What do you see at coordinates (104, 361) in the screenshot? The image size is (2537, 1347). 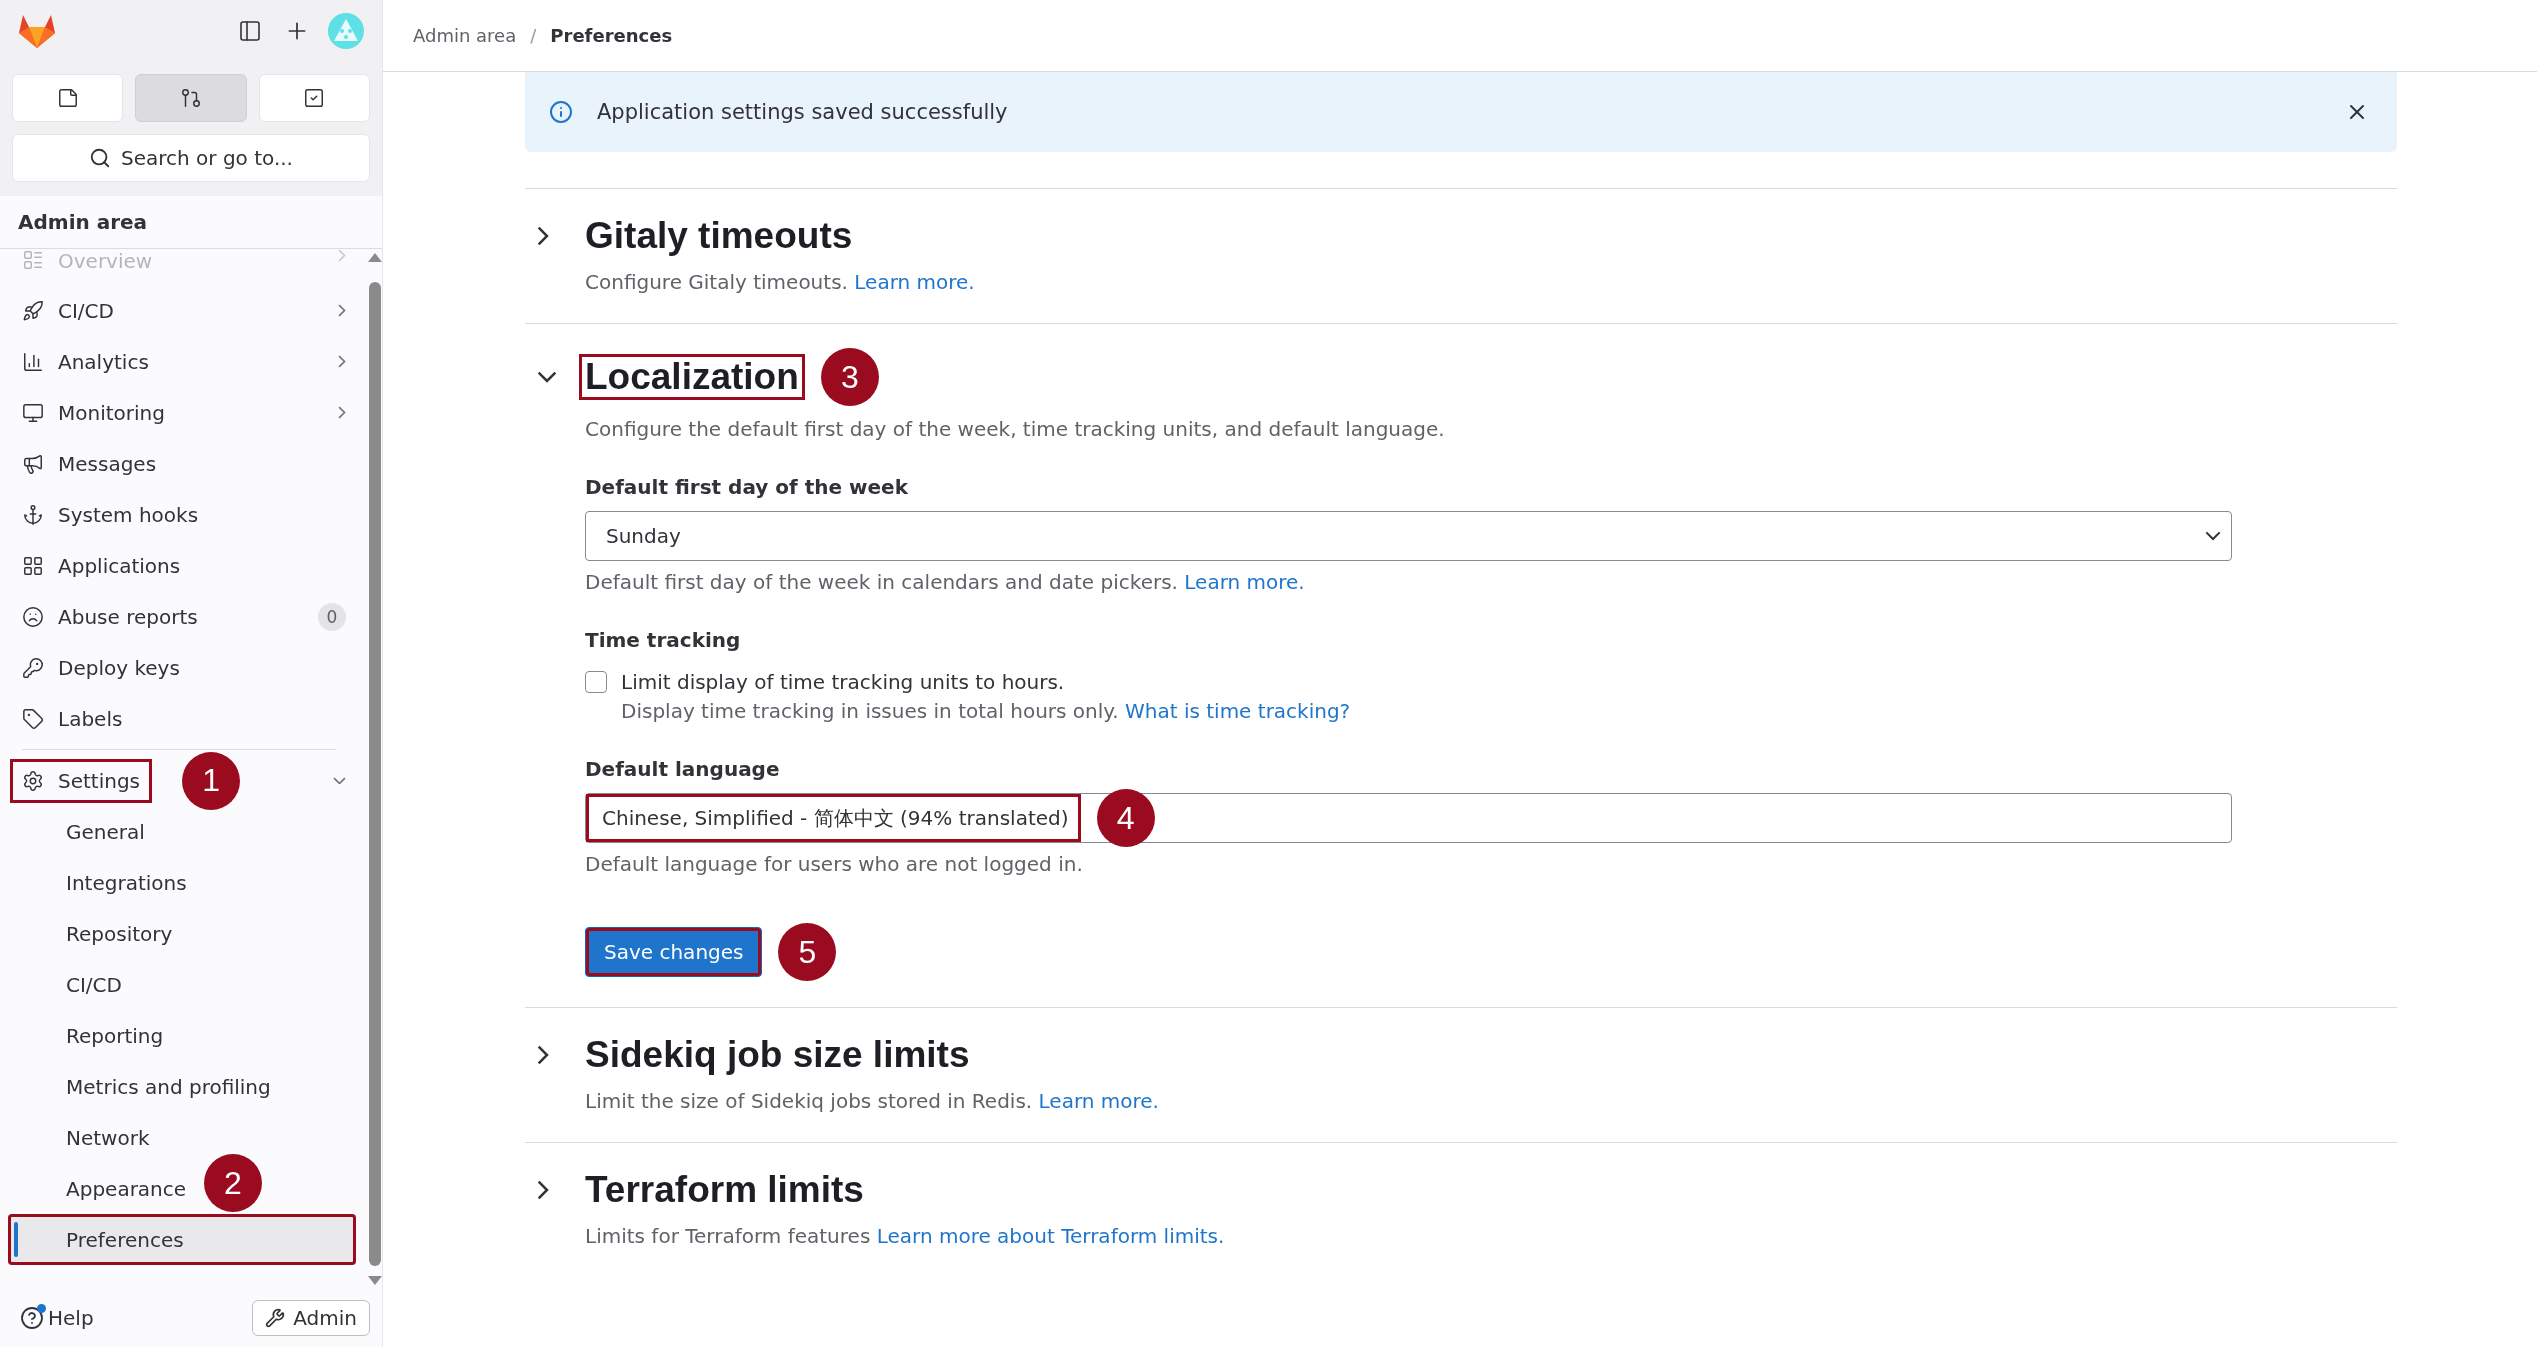 I see `nav-label: Analytics` at bounding box center [104, 361].